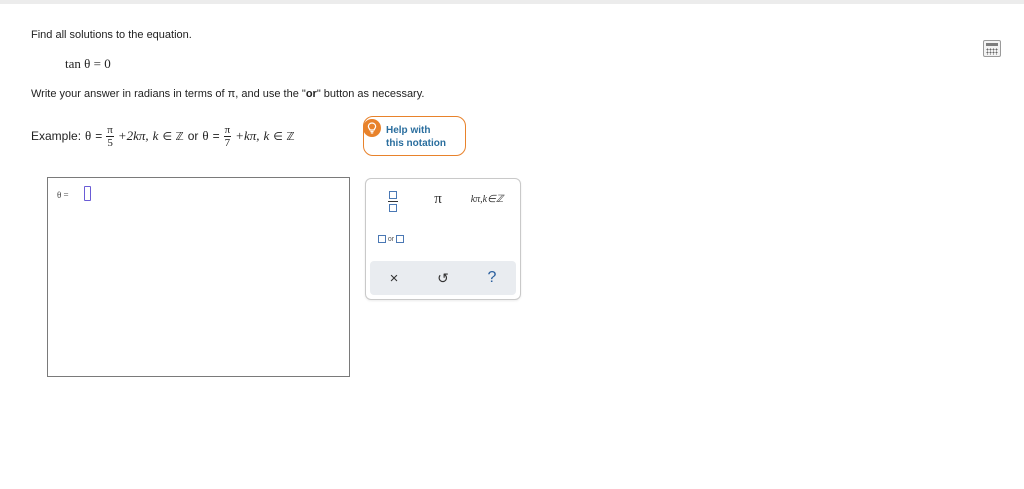 Image resolution: width=1024 pixels, height=489 pixels. What do you see at coordinates (133, 135) in the screenshot?
I see `example-term-1: +2kπ,` at bounding box center [133, 135].